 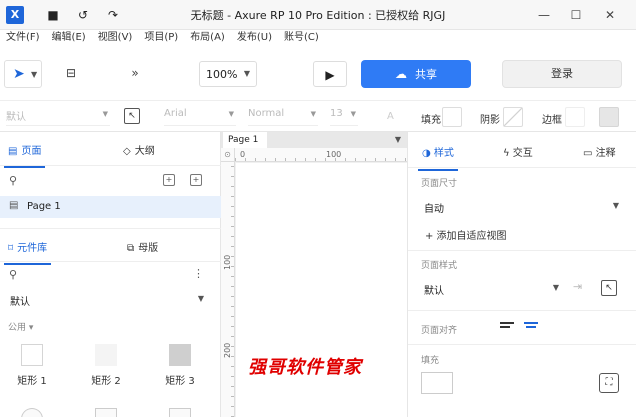 What do you see at coordinates (437, 383) in the screenshot?
I see `page-fill-swatch` at bounding box center [437, 383].